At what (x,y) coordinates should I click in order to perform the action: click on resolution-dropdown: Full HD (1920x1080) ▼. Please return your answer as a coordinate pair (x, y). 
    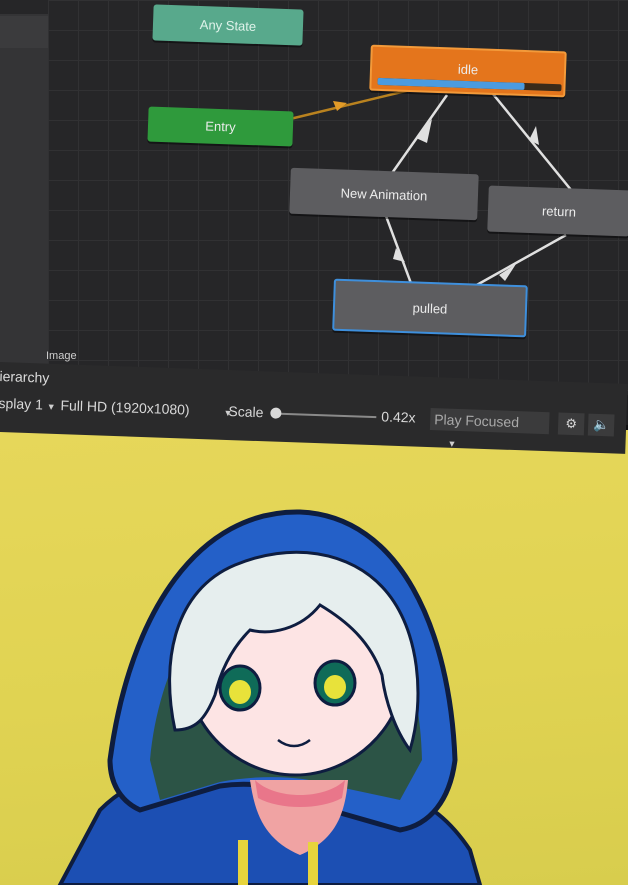
    Looking at the image, I should click on (149, 408).